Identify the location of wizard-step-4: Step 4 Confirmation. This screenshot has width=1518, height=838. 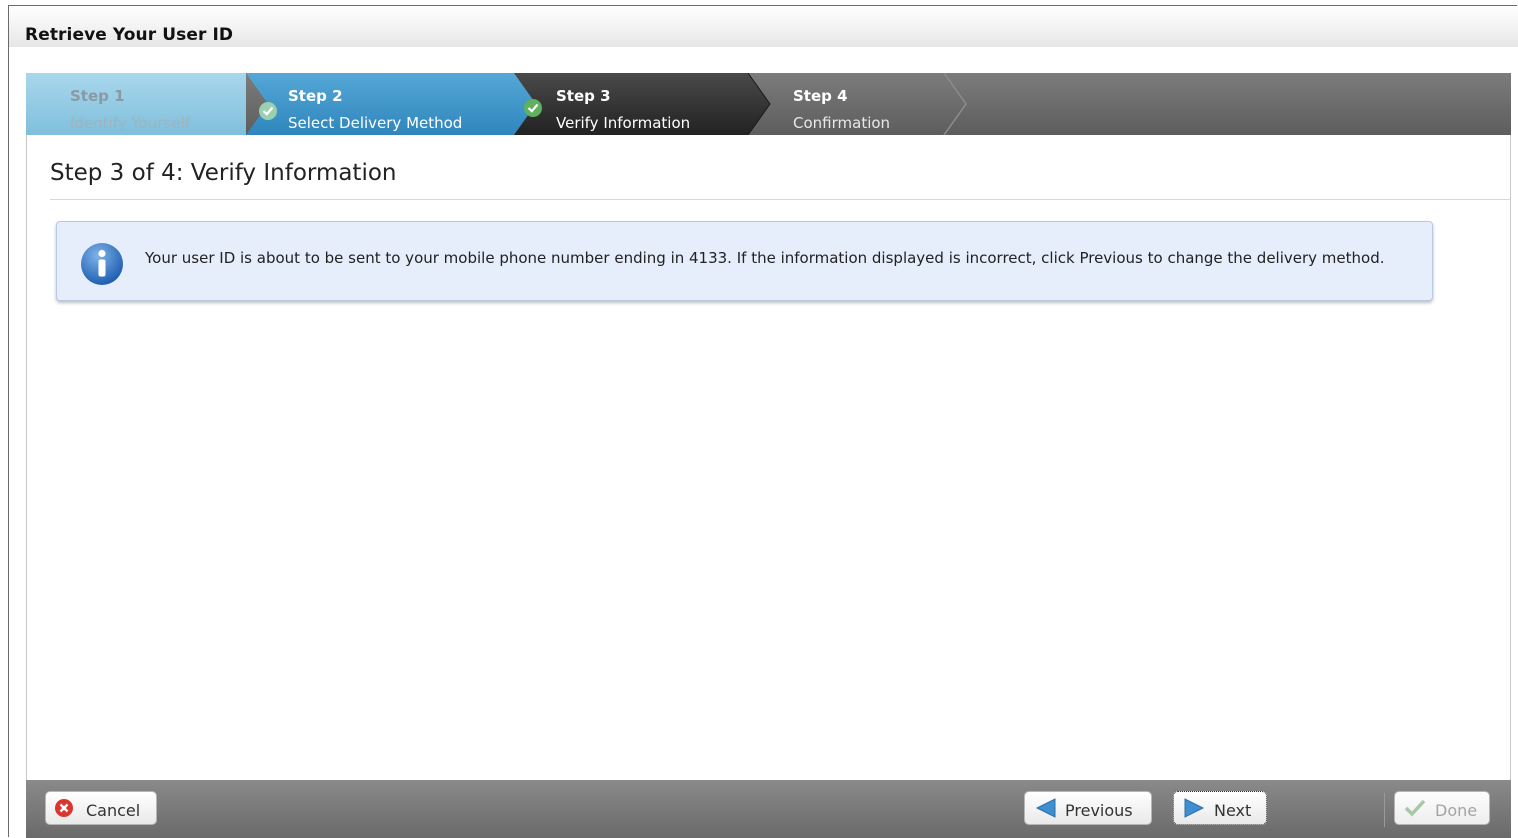
(846, 104).